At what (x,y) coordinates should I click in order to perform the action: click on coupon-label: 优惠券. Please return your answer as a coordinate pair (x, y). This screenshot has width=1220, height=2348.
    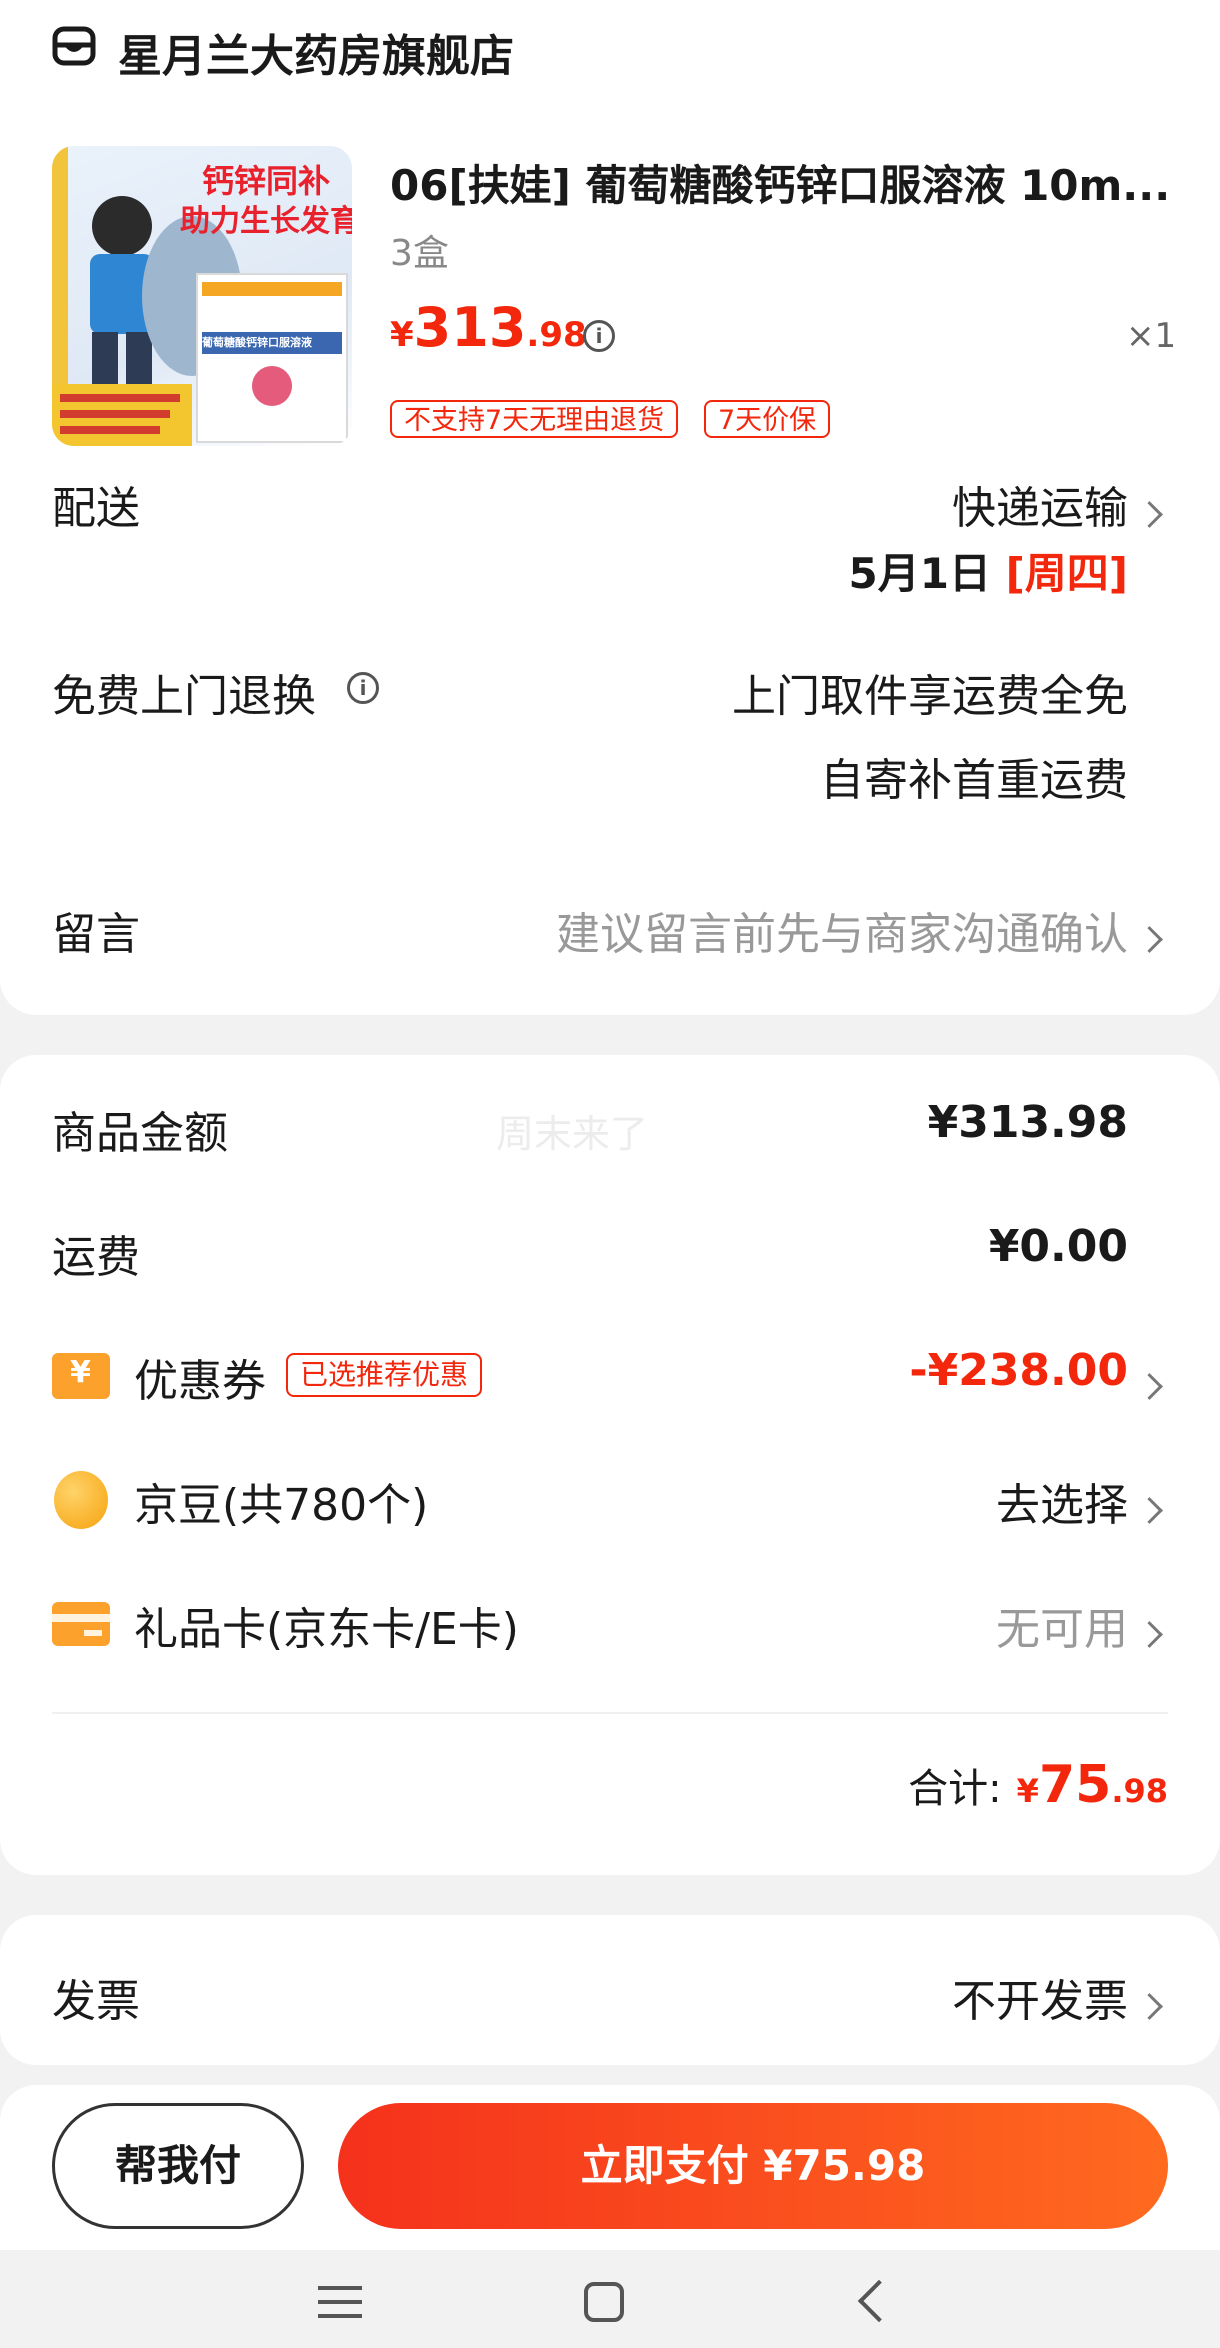
    Looking at the image, I should click on (200, 1381).